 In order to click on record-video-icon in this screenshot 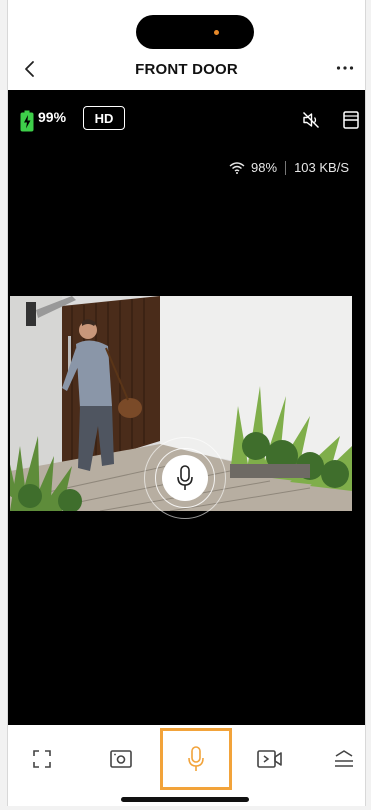, I will do `click(269, 759)`.